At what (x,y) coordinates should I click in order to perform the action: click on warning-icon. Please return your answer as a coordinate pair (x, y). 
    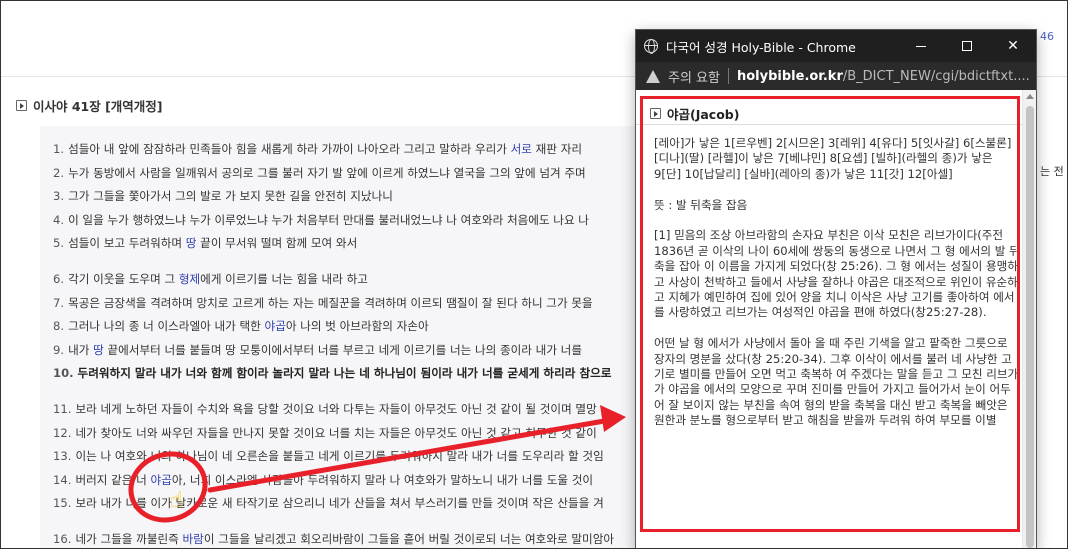
    Looking at the image, I should click on (653, 76).